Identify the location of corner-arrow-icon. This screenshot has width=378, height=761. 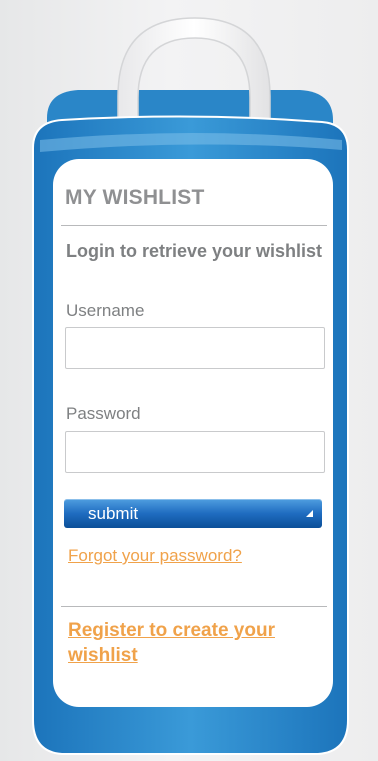
(309, 513).